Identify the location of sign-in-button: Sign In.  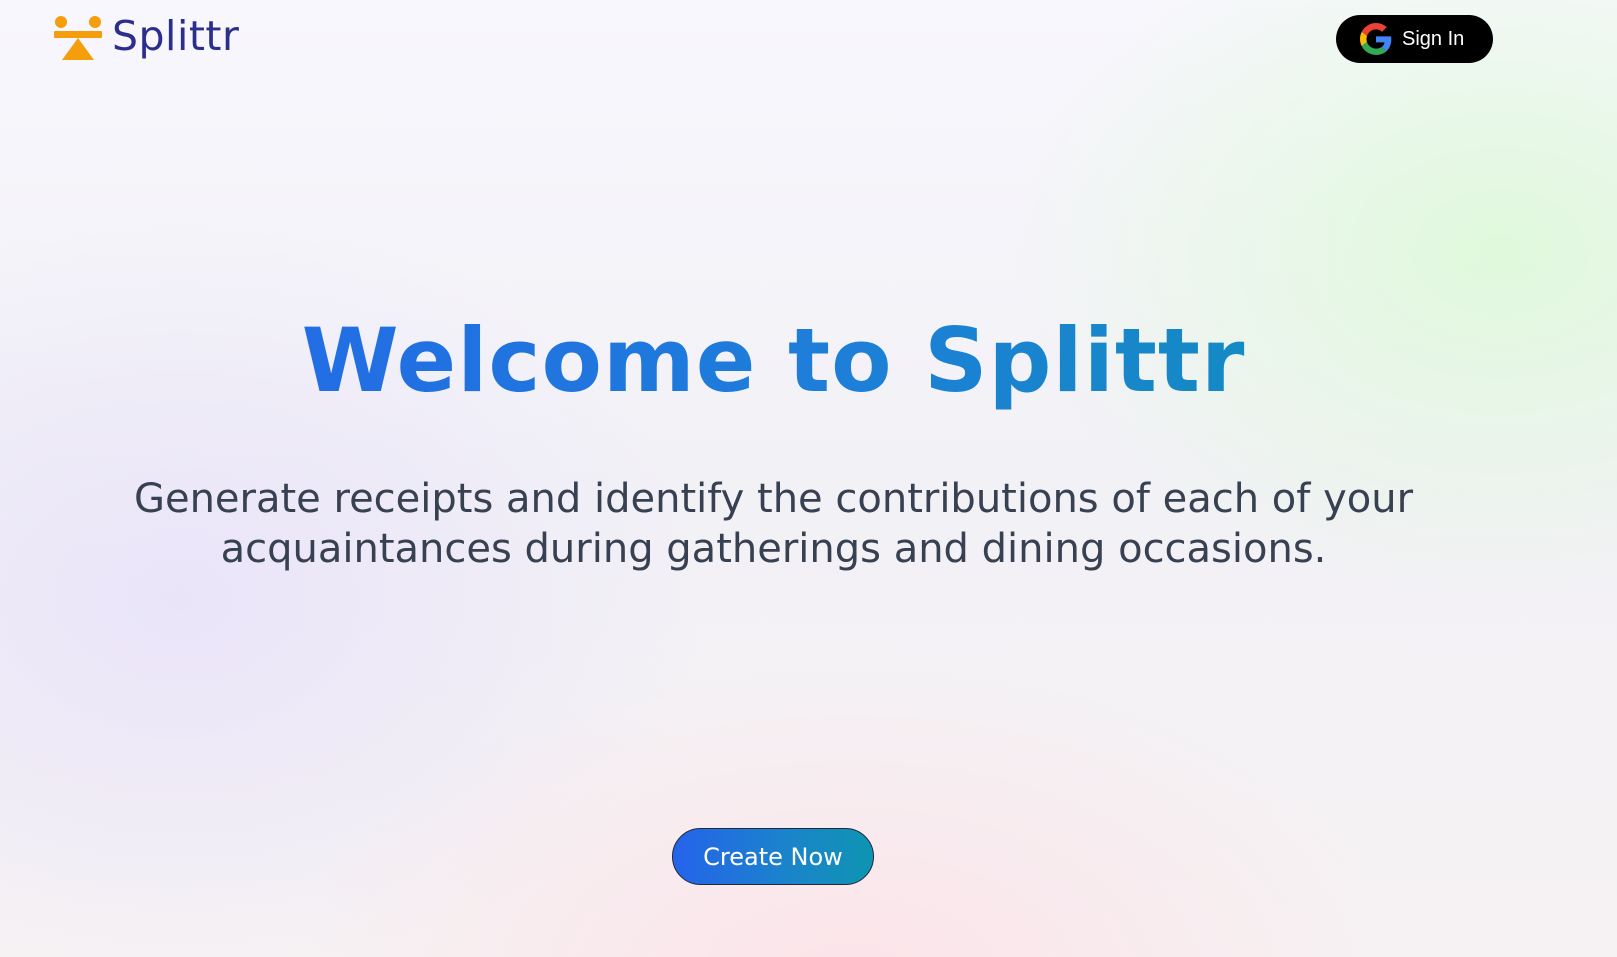
(1414, 39).